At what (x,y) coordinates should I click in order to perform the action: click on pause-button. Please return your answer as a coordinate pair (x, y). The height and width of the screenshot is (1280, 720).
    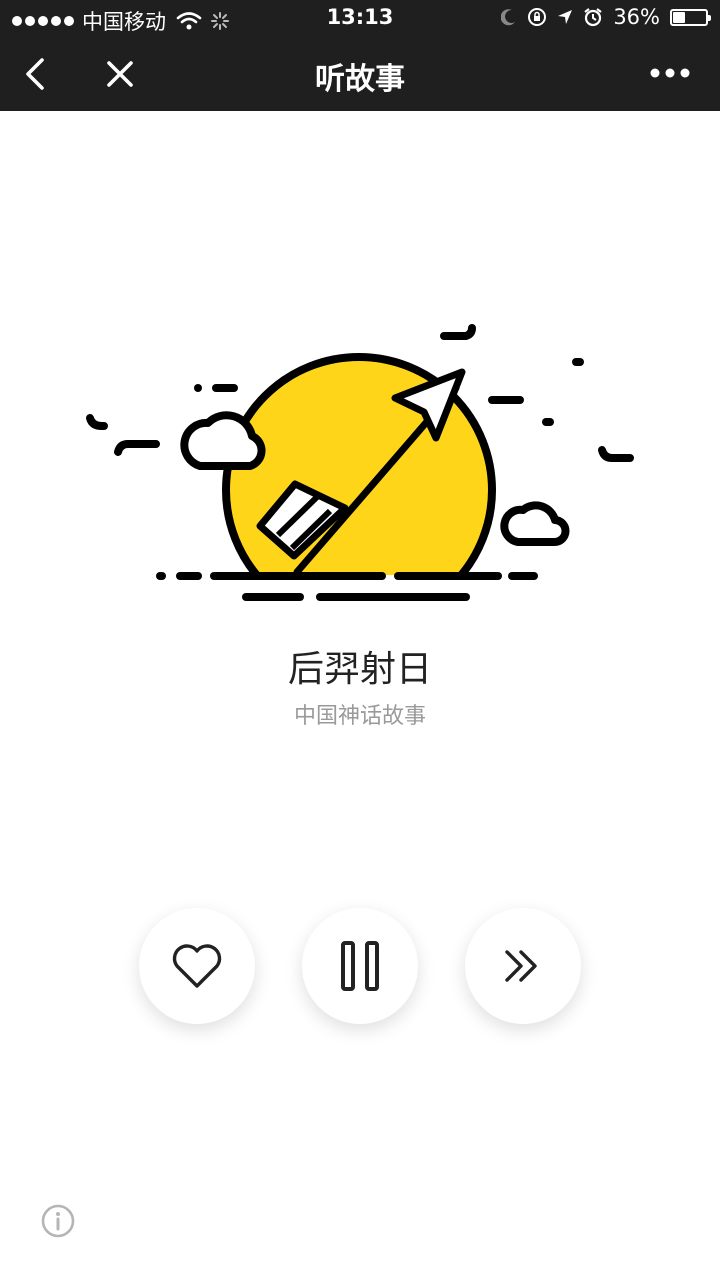
    Looking at the image, I should click on (360, 966).